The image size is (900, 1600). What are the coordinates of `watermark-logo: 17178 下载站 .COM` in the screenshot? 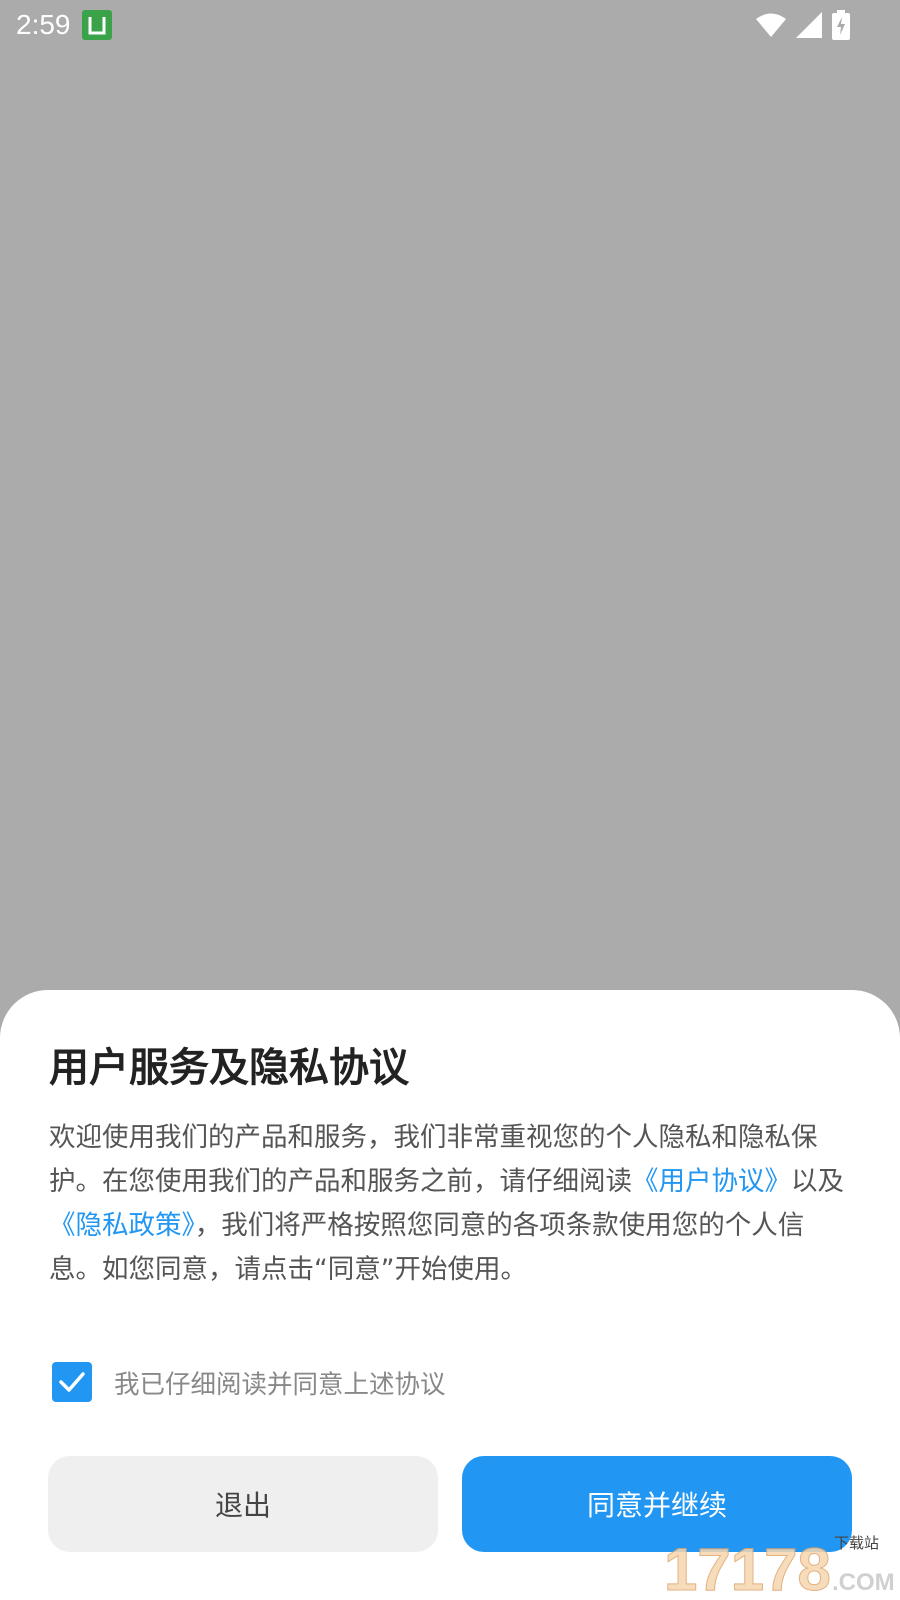 It's located at (779, 1565).